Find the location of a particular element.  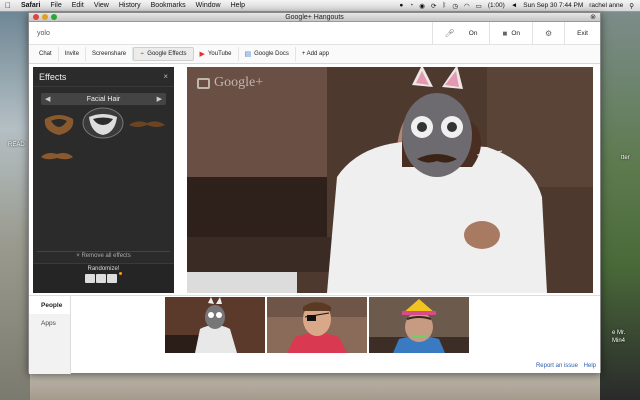

report-links: Report an issue Help is located at coordinates (564, 366).